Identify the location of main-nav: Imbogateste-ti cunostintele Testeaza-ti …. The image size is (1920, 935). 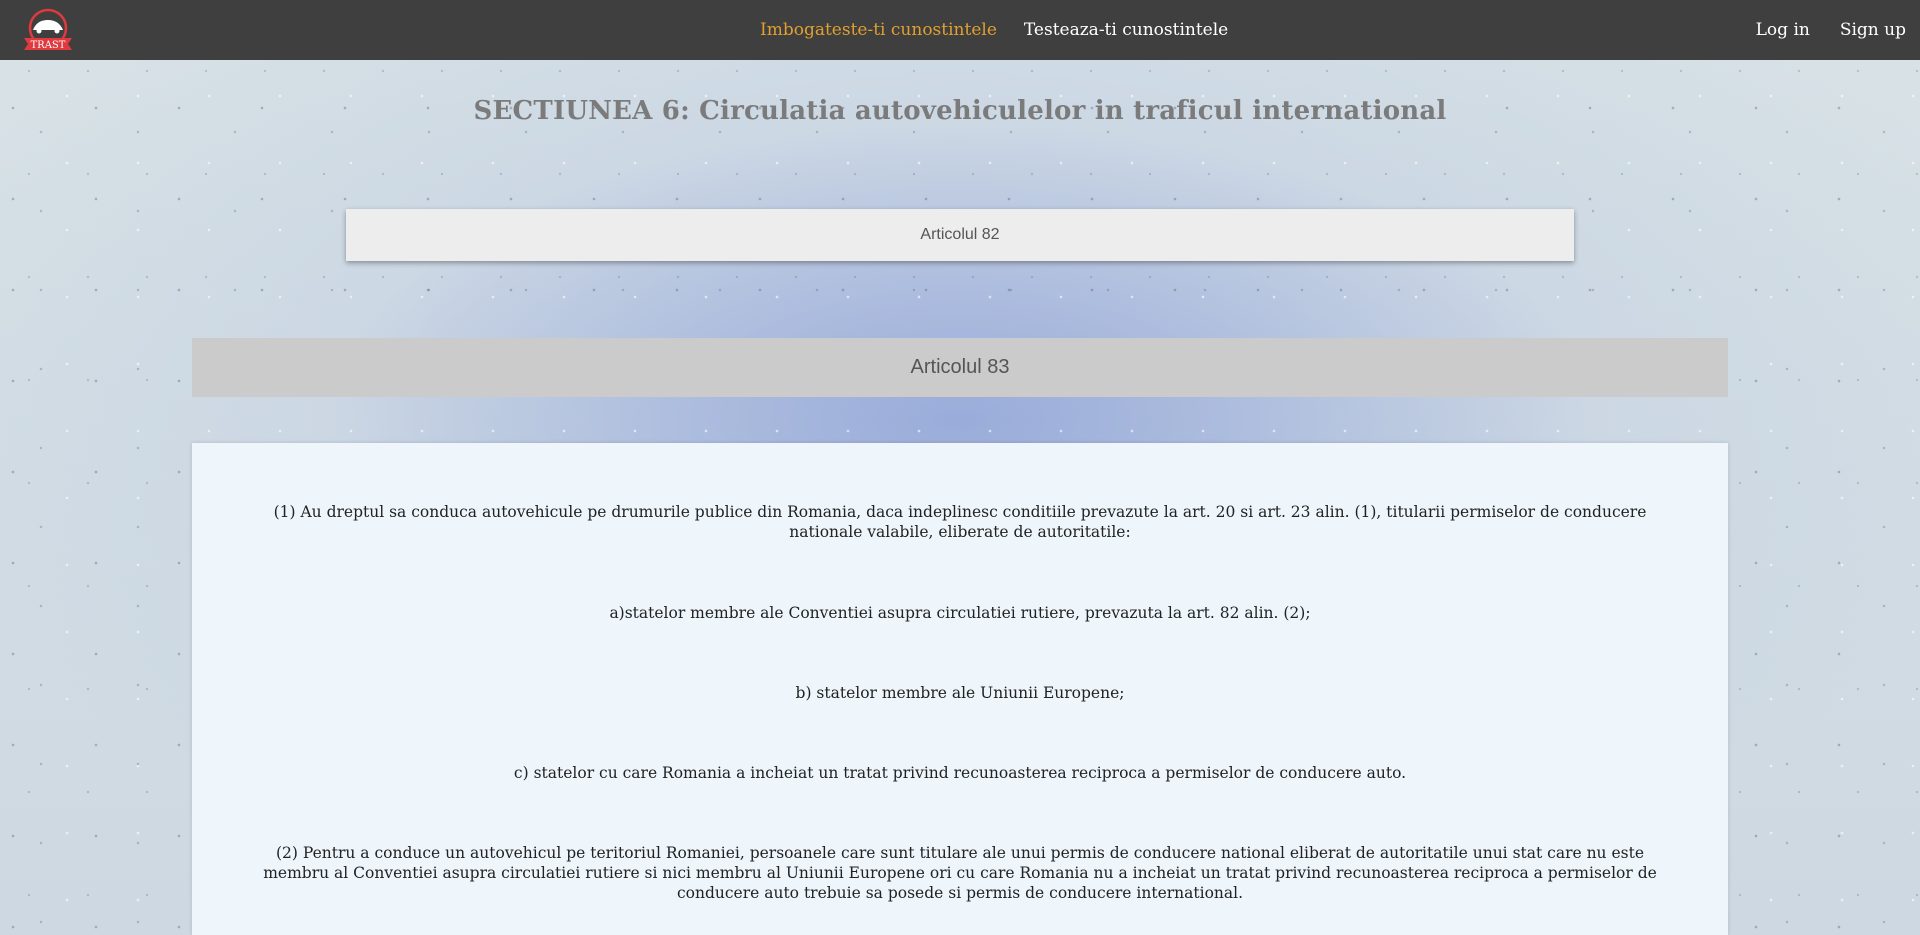
(994, 30).